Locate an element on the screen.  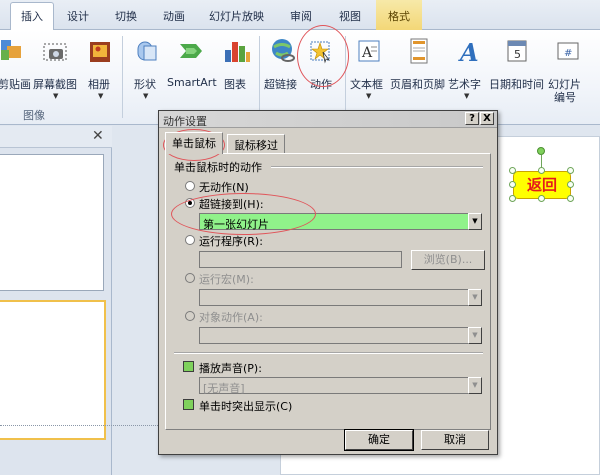
action-icon is located at coordinates (320, 52).